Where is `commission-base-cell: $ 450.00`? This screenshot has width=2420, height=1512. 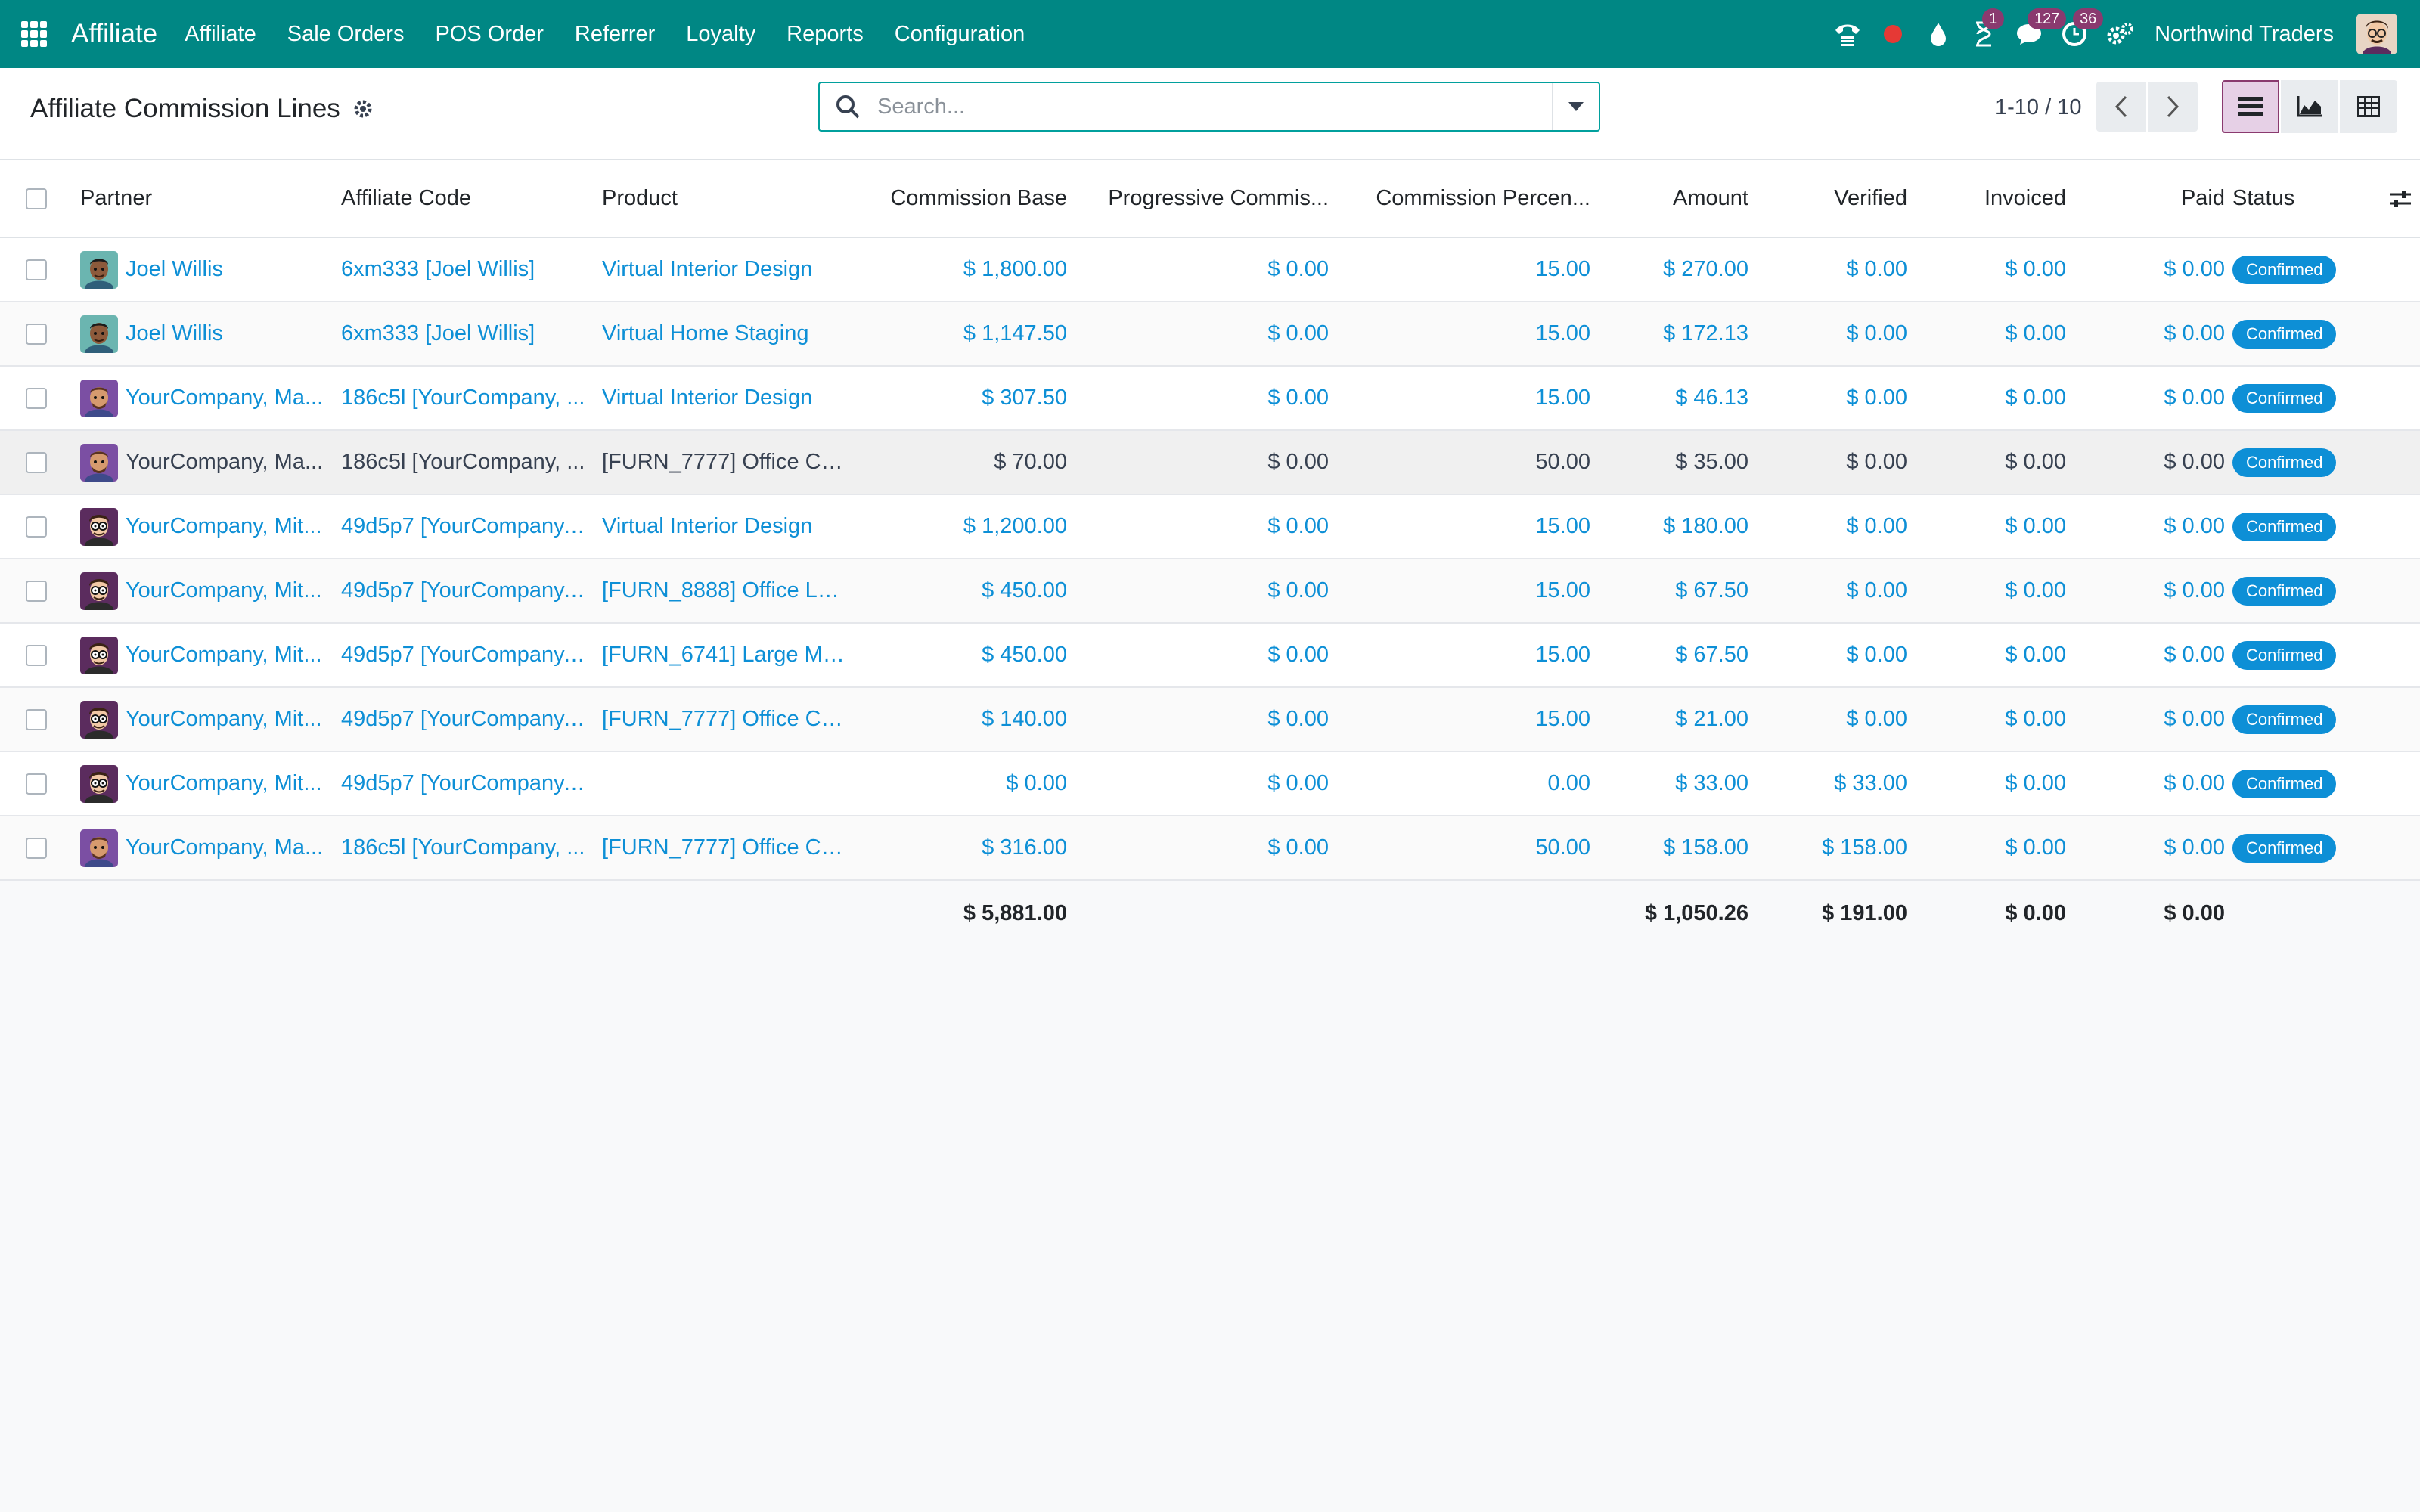
commission-base-cell: $ 450.00 is located at coordinates (965, 655).